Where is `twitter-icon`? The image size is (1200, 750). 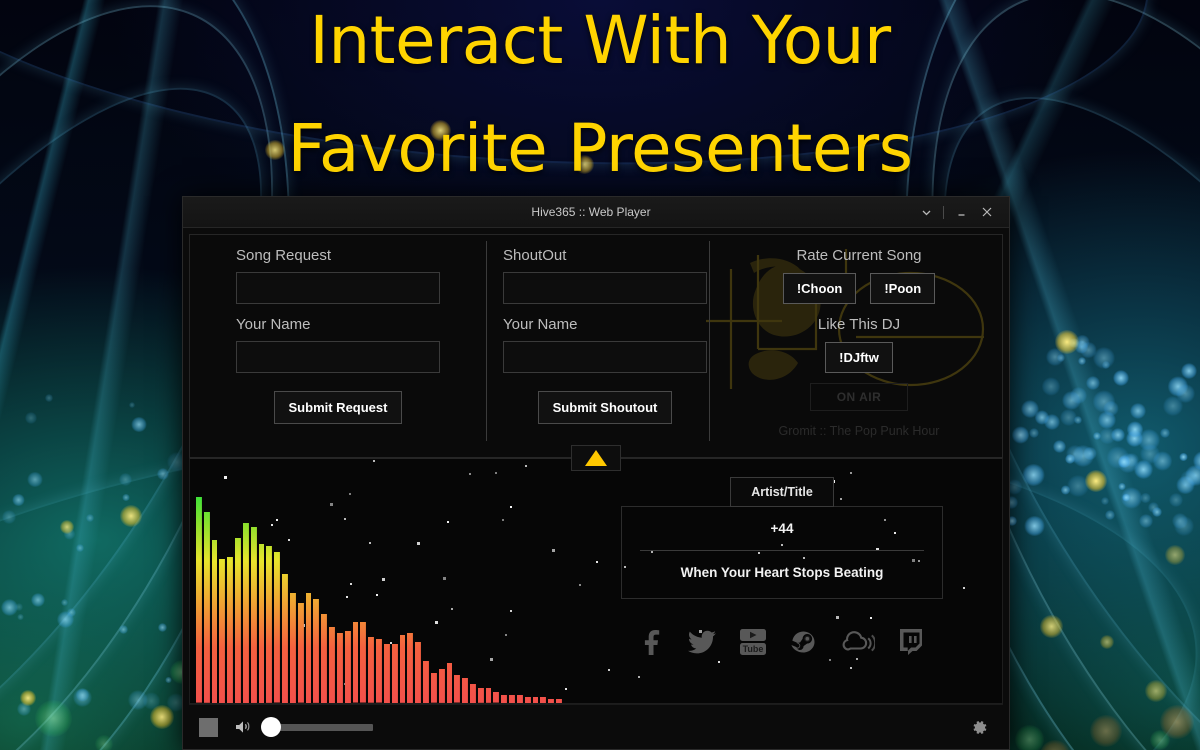
twitter-icon is located at coordinates (702, 642).